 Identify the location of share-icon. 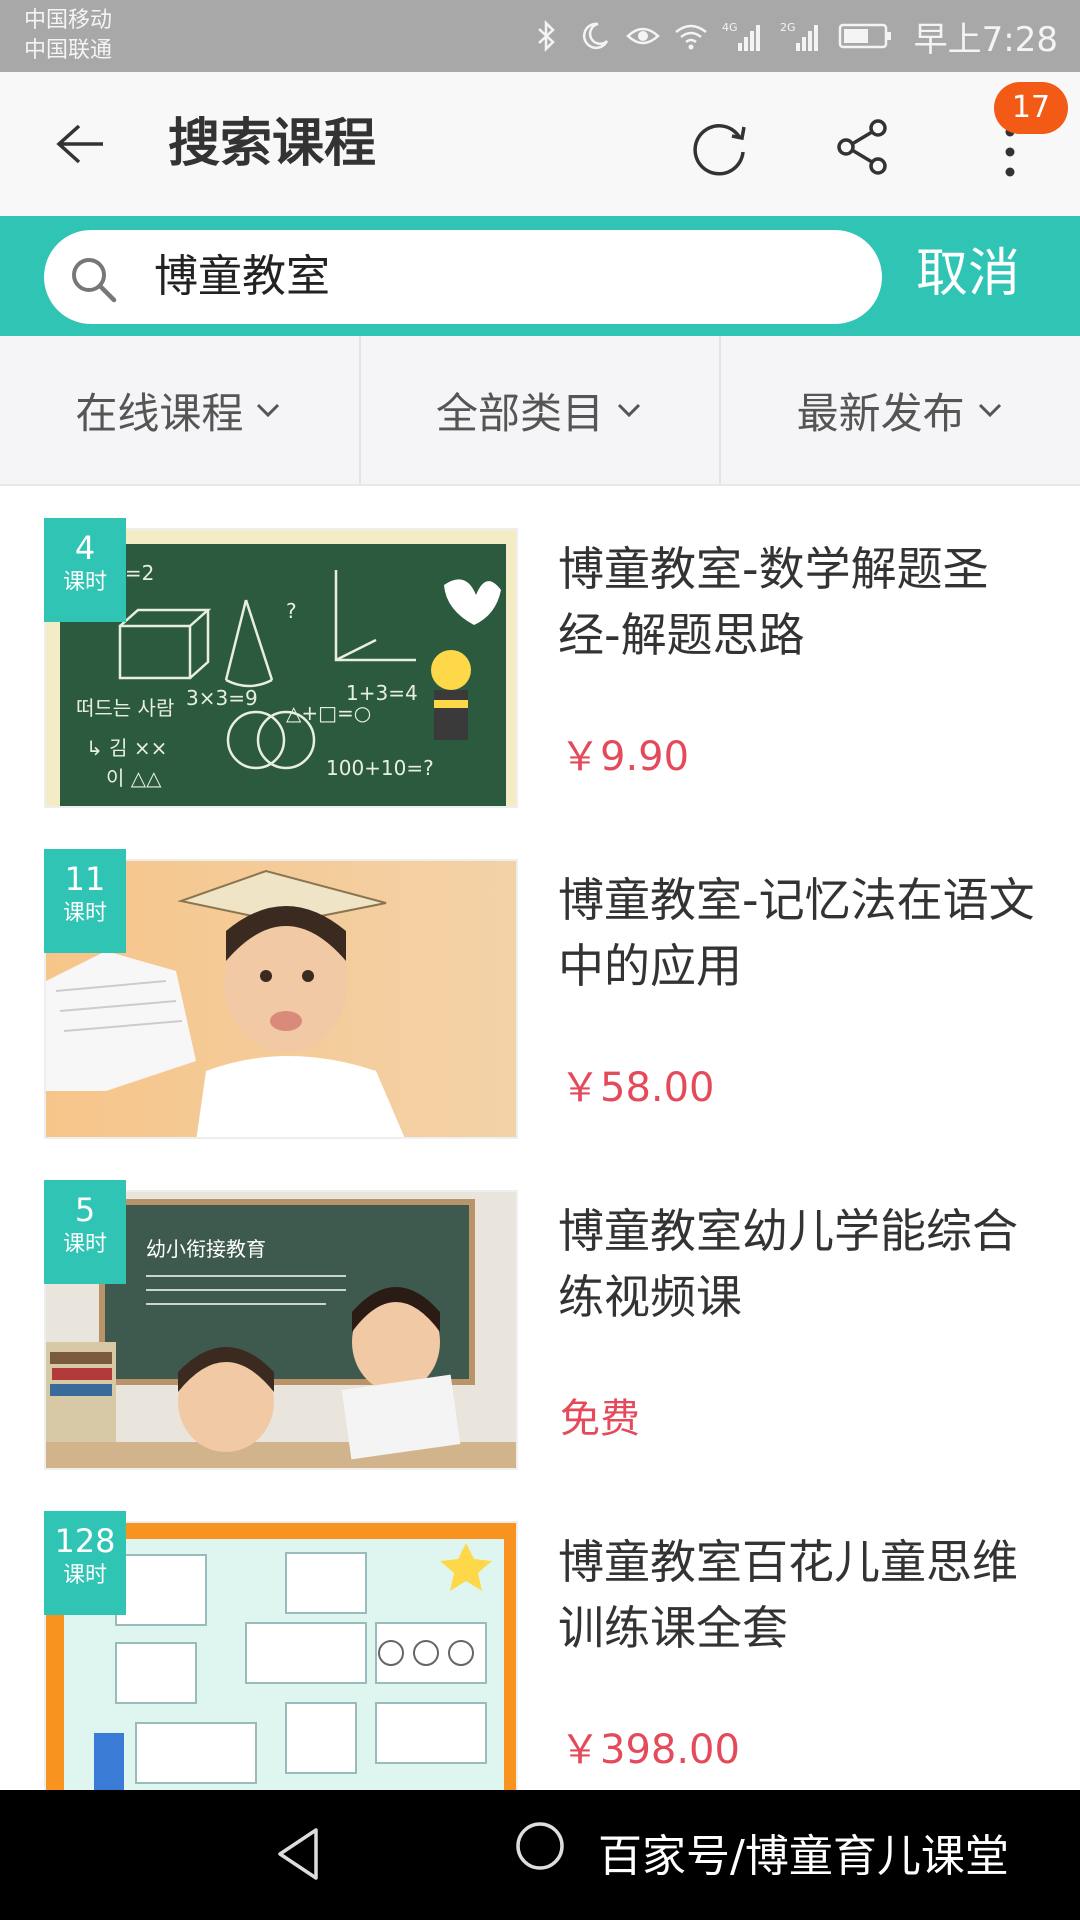
(862, 147).